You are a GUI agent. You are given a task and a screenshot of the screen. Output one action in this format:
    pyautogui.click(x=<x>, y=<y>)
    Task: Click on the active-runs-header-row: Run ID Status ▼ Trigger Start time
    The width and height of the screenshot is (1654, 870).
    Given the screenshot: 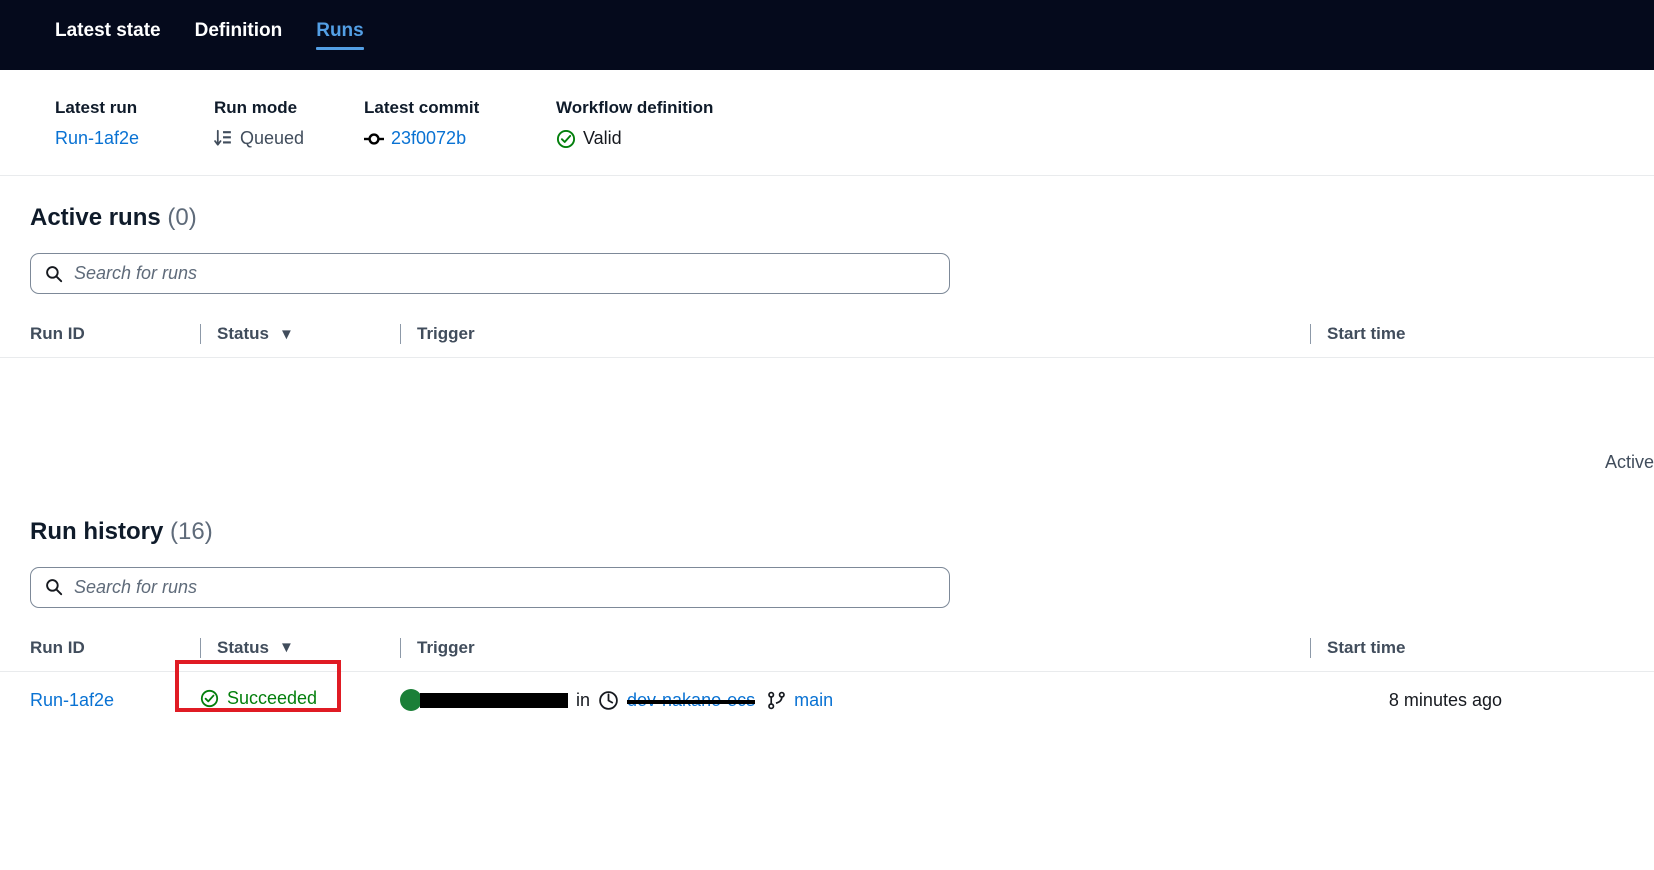 What is the action you would take?
    pyautogui.click(x=827, y=335)
    